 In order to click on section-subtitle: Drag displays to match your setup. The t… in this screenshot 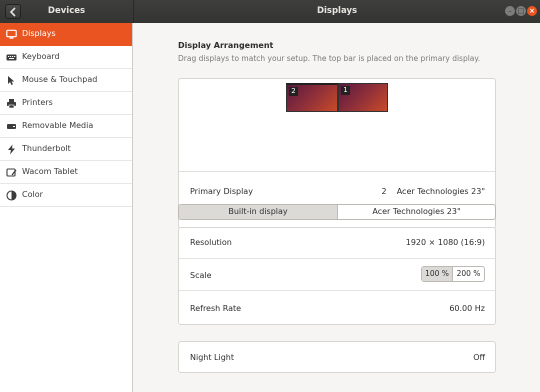, I will do `click(329, 58)`.